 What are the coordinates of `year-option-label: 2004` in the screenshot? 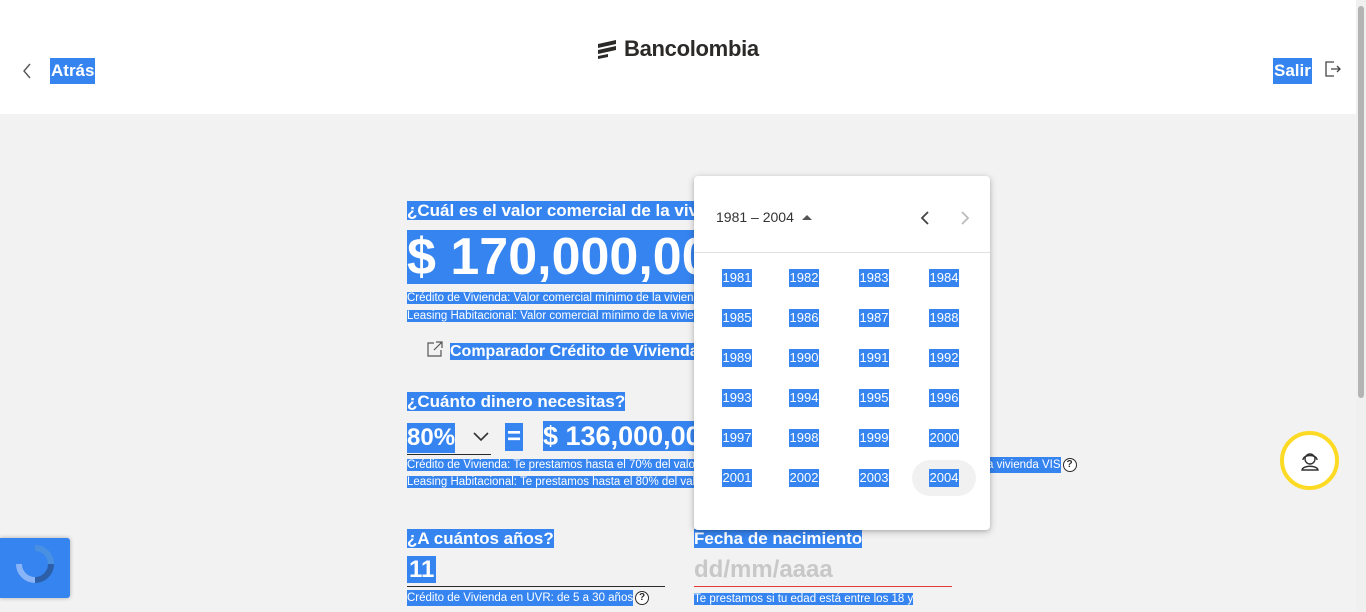 It's located at (944, 478).